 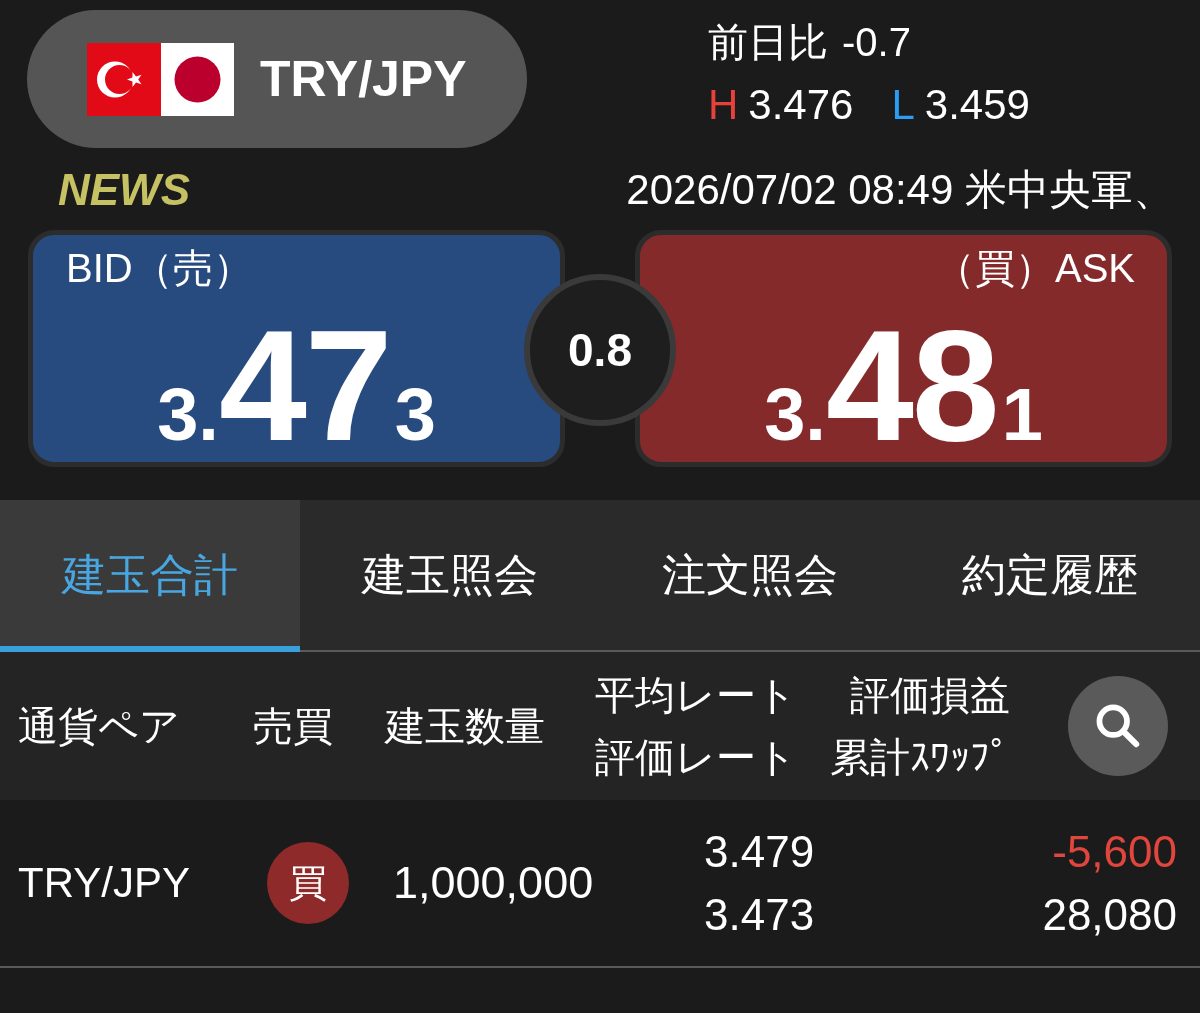 I want to click on bid-price: 3.473, so click(x=296, y=385).